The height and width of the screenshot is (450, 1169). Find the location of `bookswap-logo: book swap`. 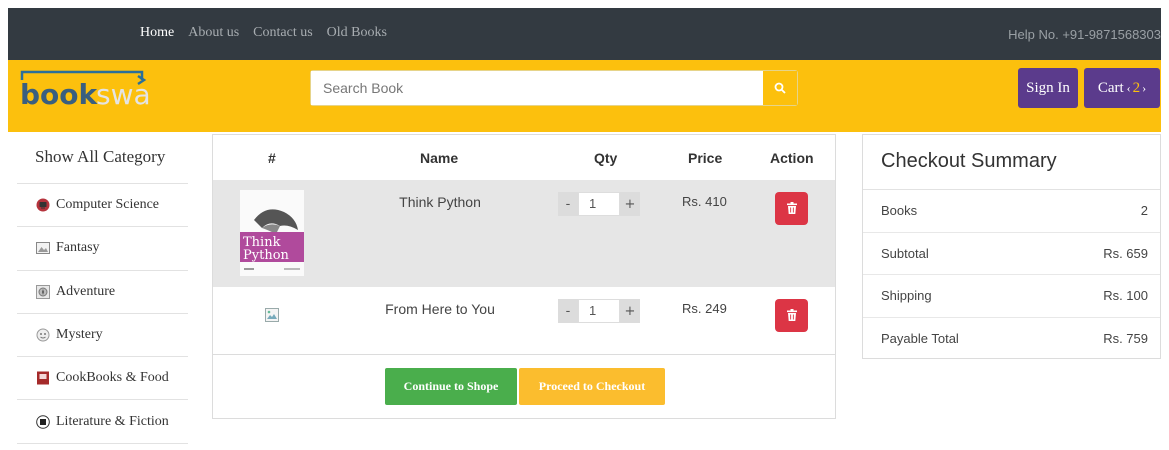

bookswap-logo: book swap is located at coordinates (93, 88).